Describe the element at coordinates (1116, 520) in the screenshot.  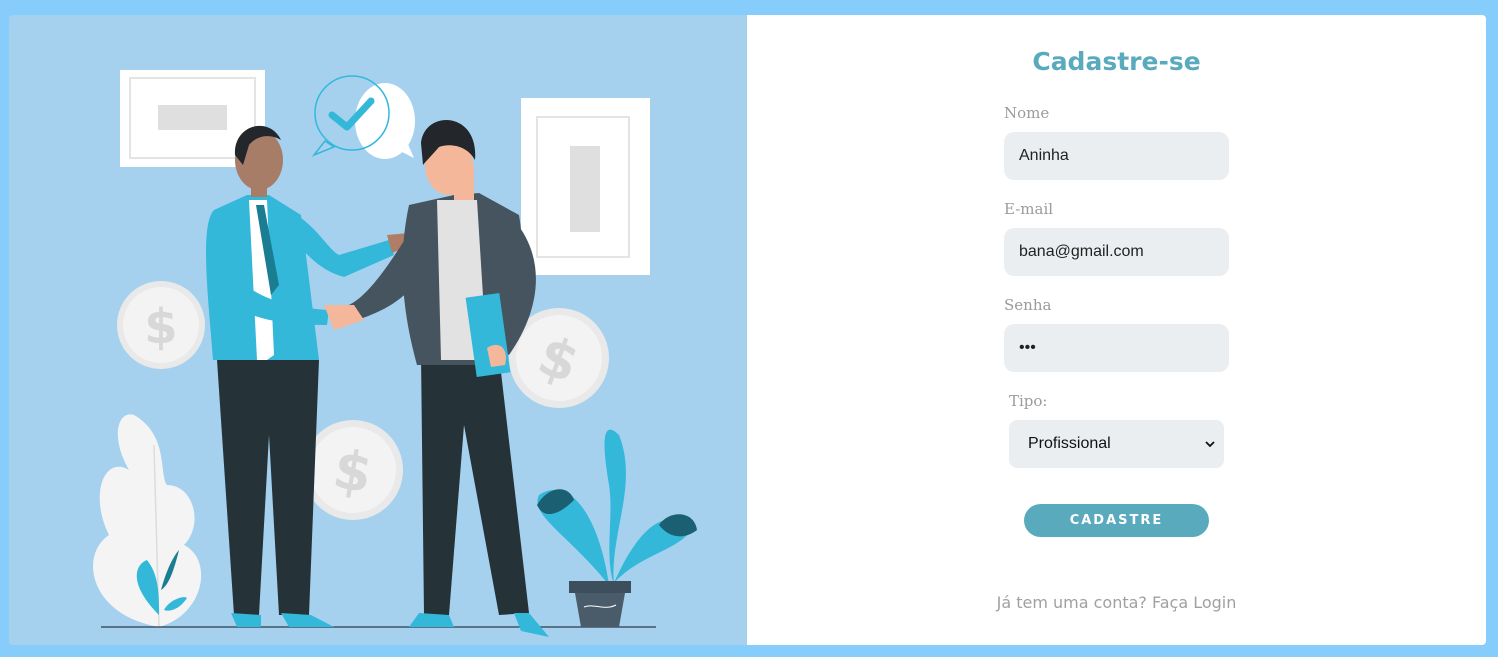
I see `submit-button: CADASTRE` at that location.